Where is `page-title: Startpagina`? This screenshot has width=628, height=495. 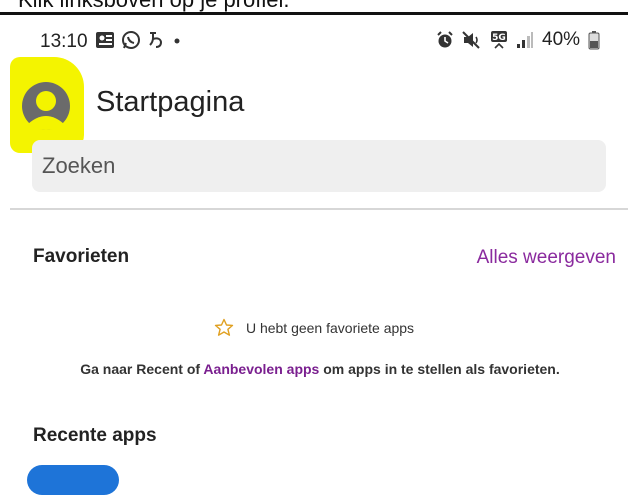 page-title: Startpagina is located at coordinates (170, 102).